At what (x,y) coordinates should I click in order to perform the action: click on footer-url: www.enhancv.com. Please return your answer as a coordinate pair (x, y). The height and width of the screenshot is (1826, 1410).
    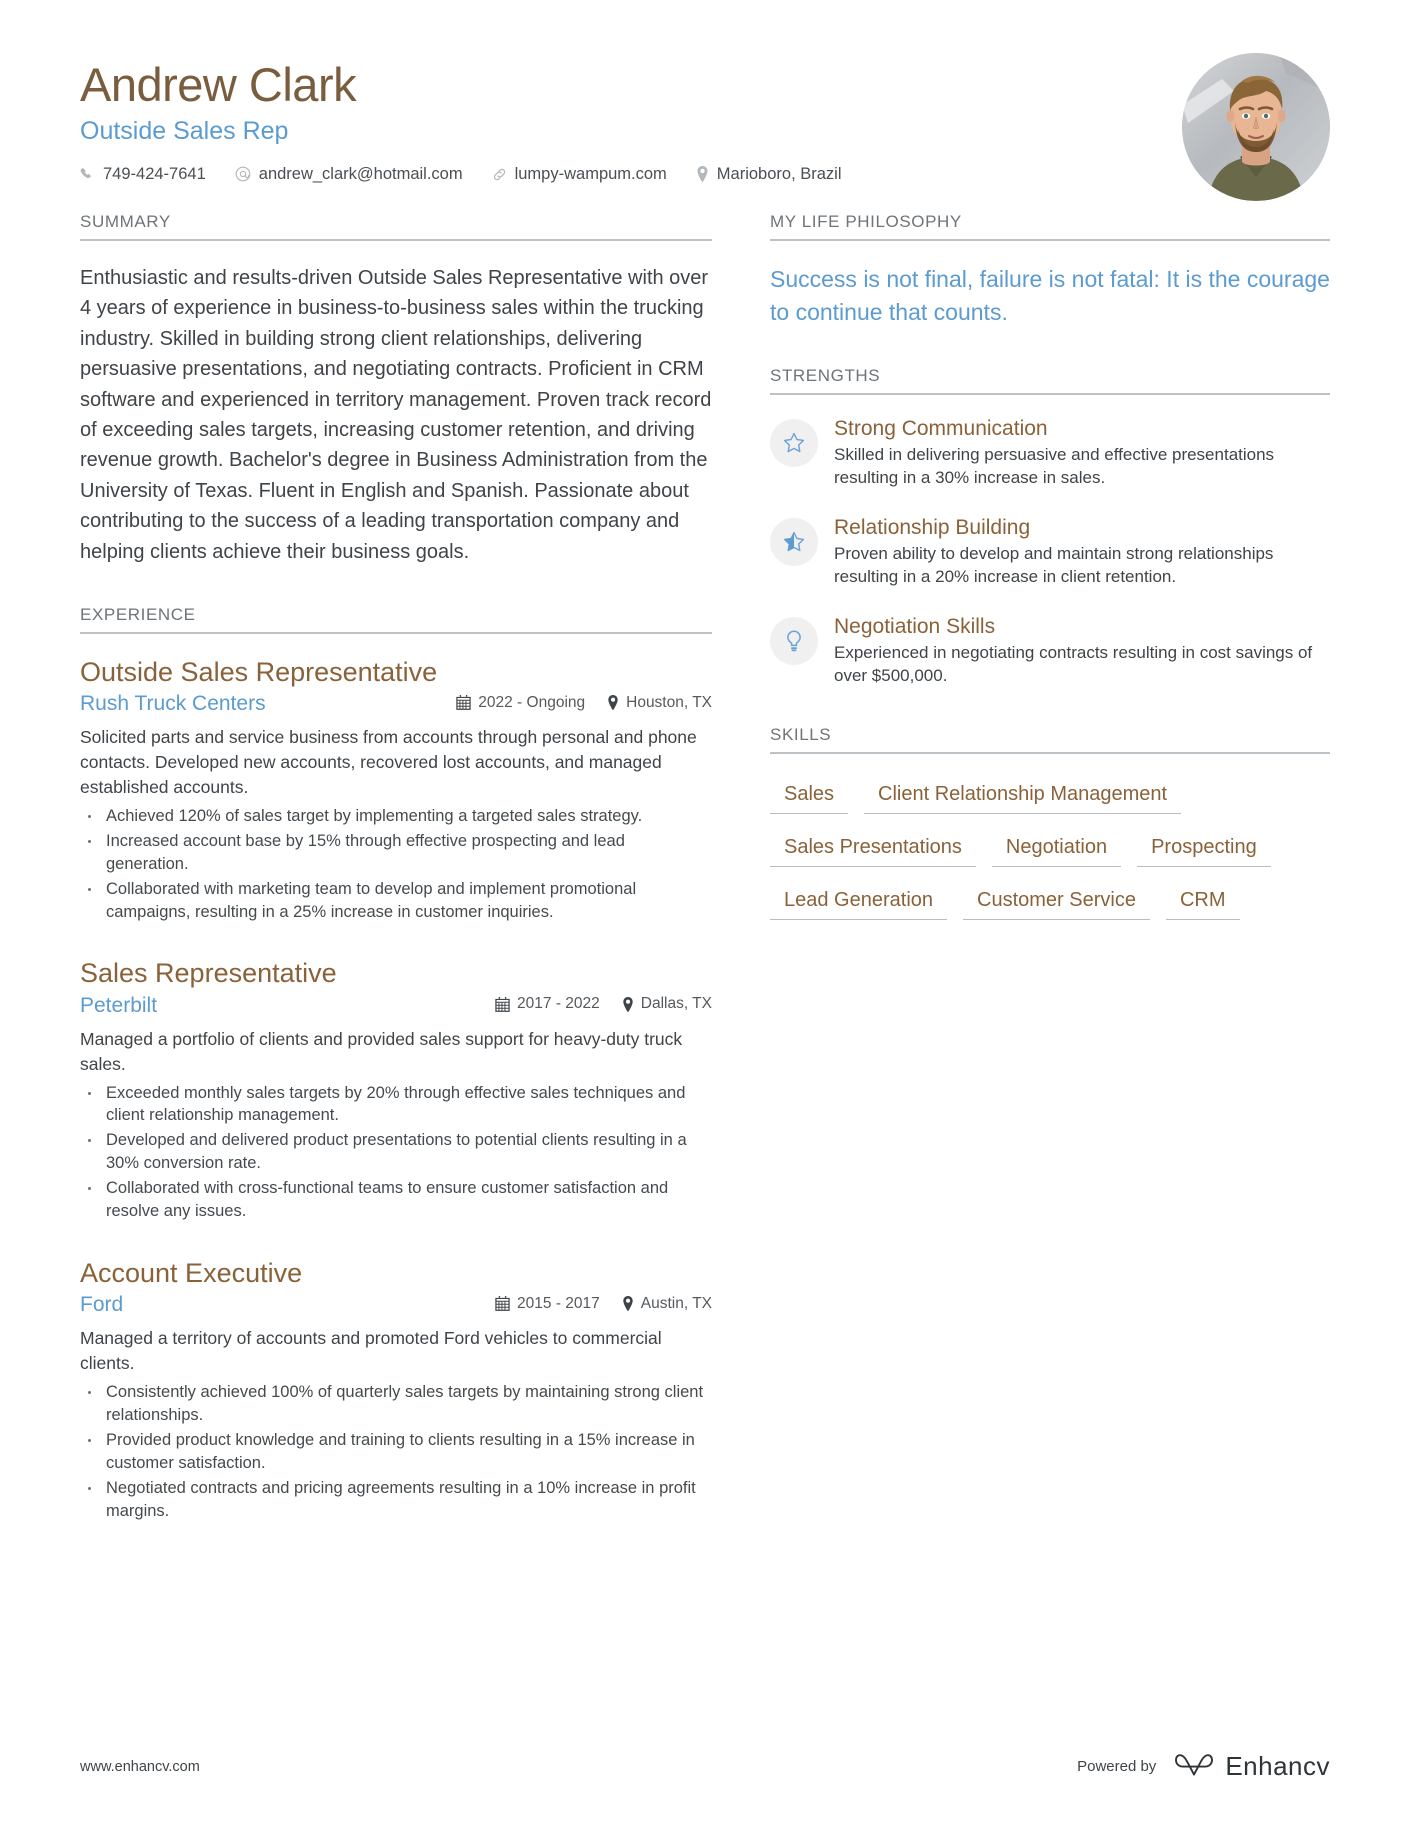
    Looking at the image, I should click on (140, 1767).